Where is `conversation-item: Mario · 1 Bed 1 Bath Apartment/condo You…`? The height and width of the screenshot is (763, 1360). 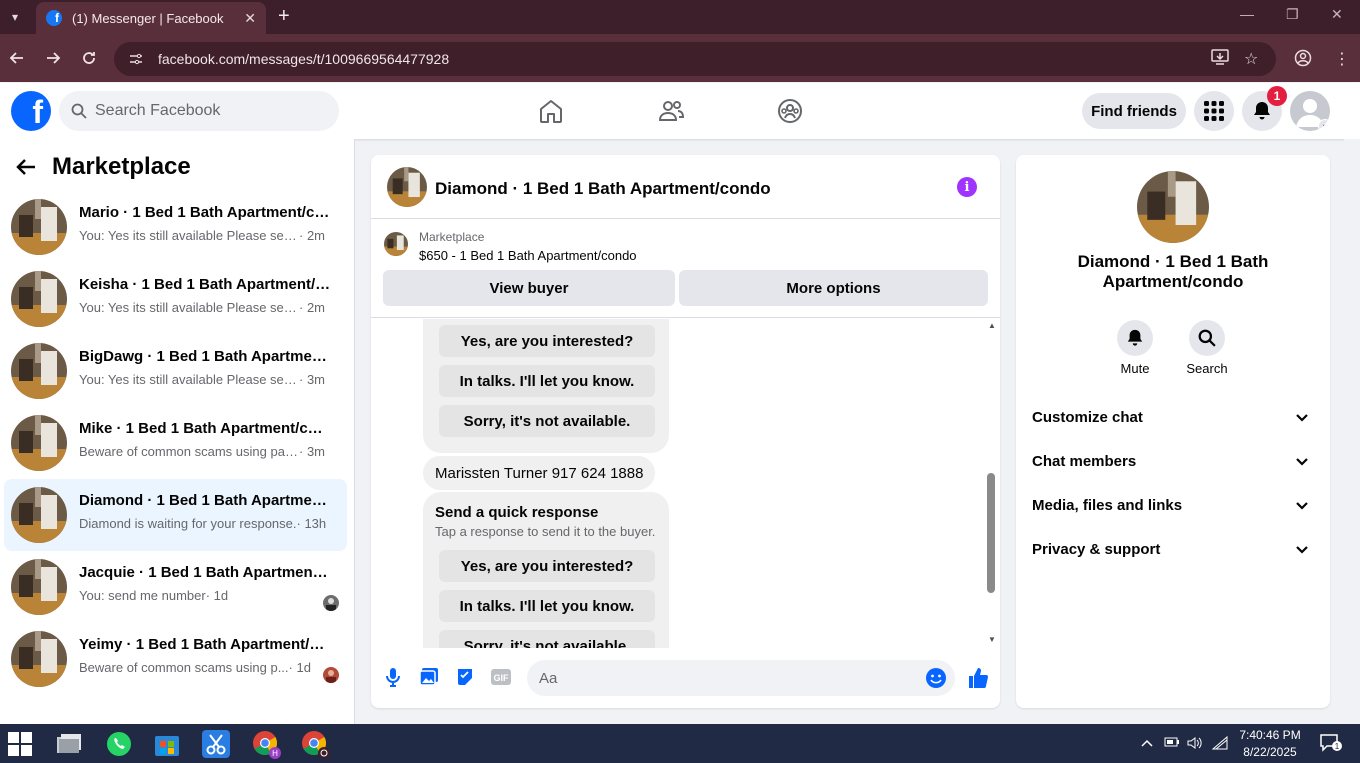 conversation-item: Mario · 1 Bed 1 Bath Apartment/condo You… is located at coordinates (175, 227).